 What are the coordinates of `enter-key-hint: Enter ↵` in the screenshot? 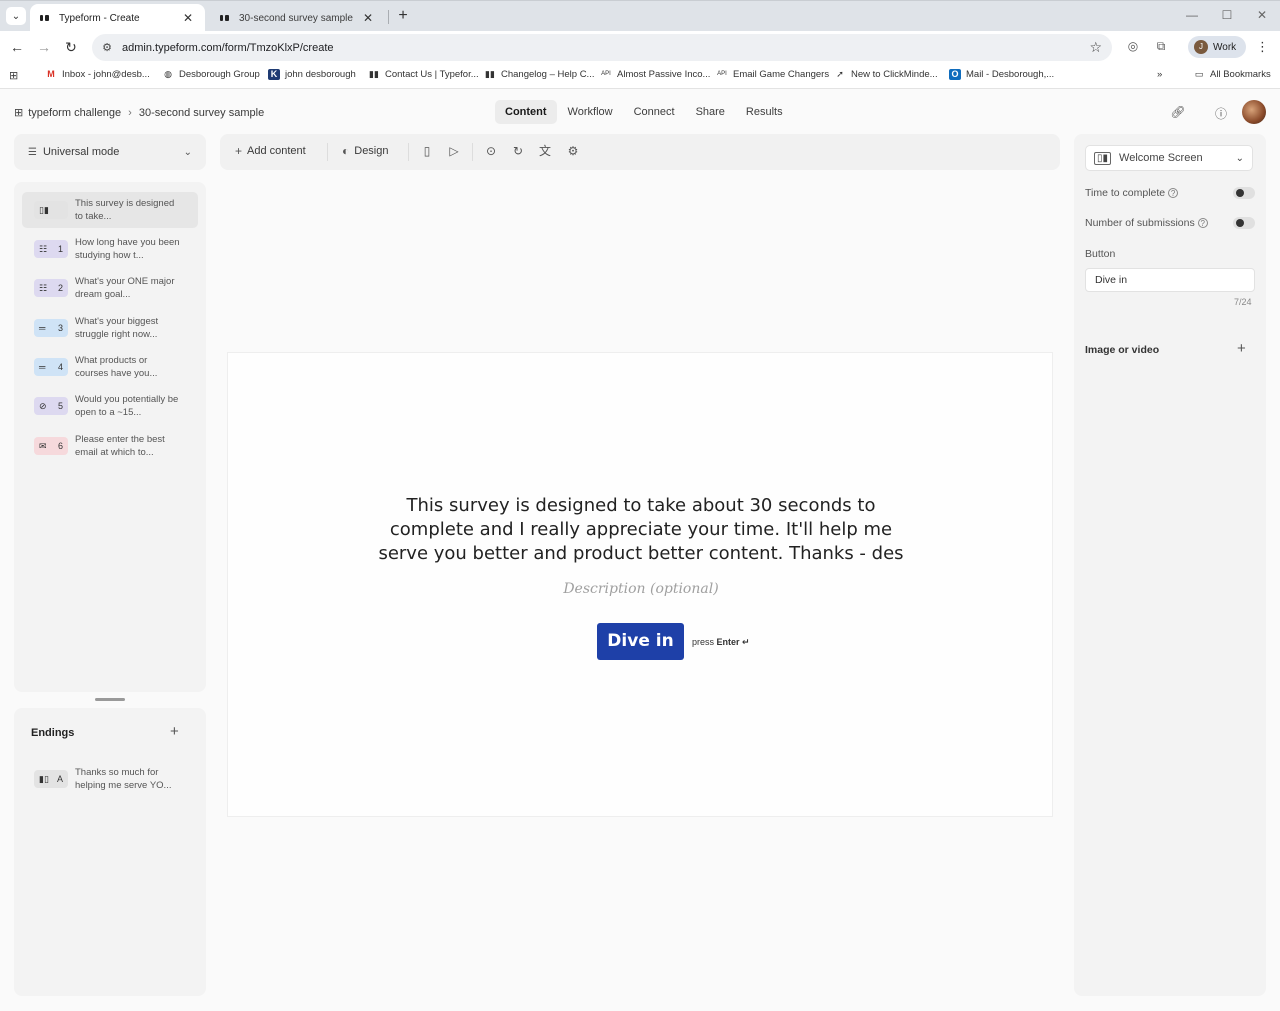 It's located at (733, 642).